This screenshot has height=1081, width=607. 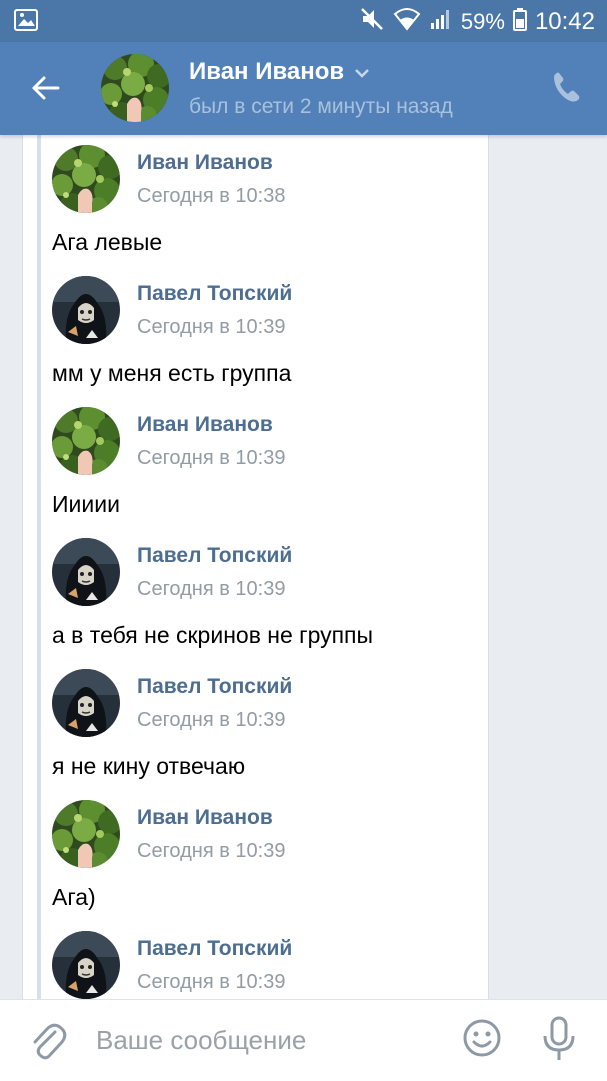 What do you see at coordinates (267, 71) in the screenshot?
I see `contact-name: Иван Иванов` at bounding box center [267, 71].